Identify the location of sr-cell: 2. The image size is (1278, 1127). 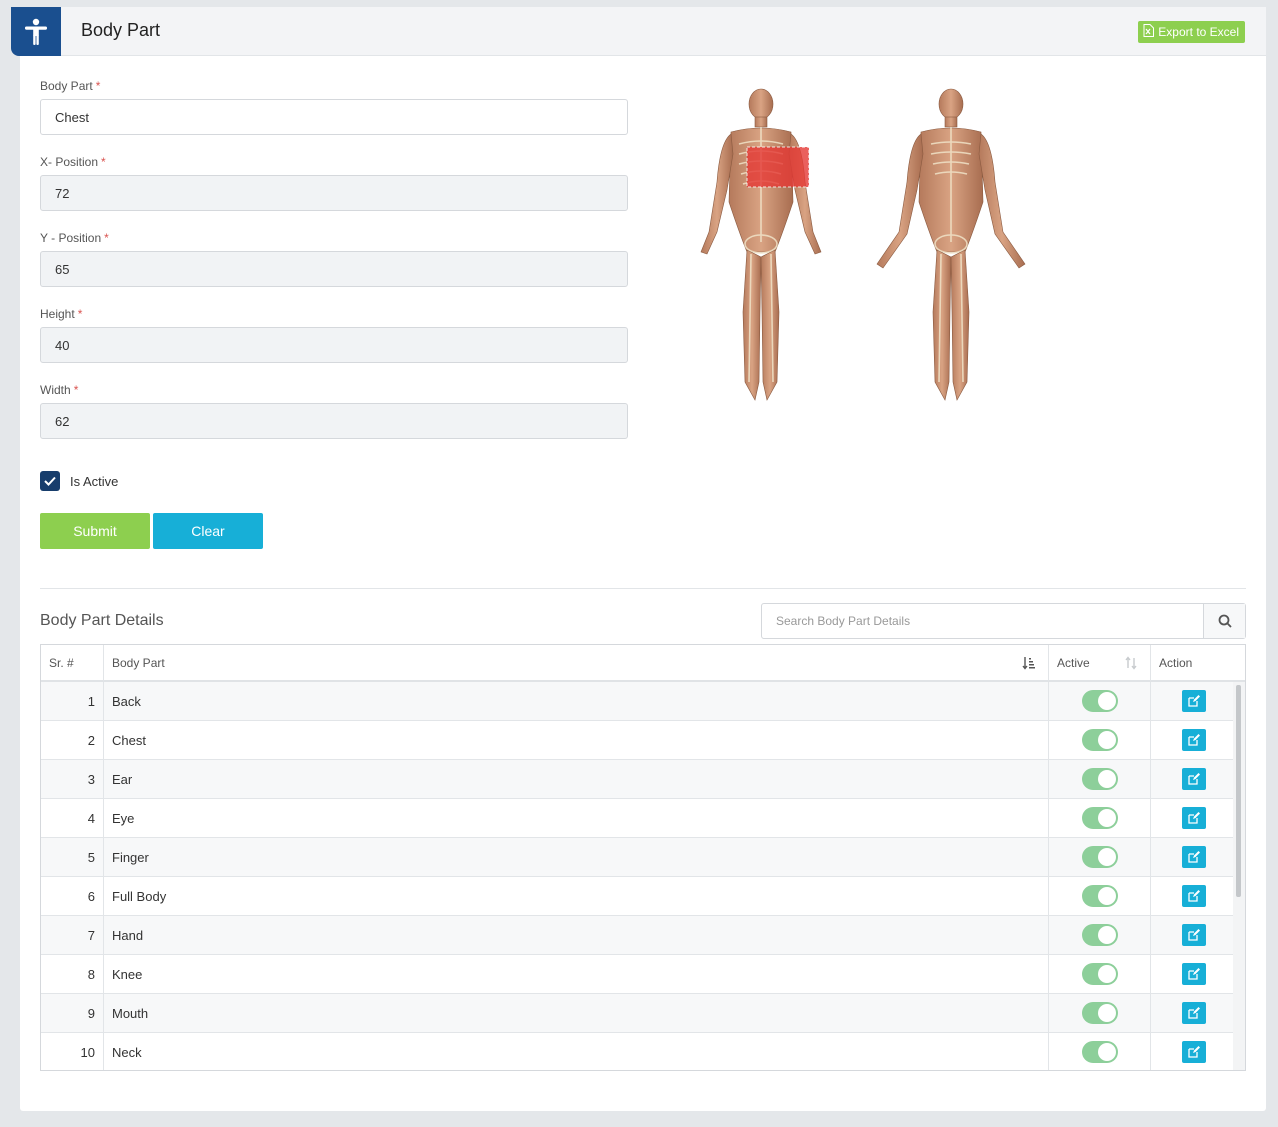
(72, 740).